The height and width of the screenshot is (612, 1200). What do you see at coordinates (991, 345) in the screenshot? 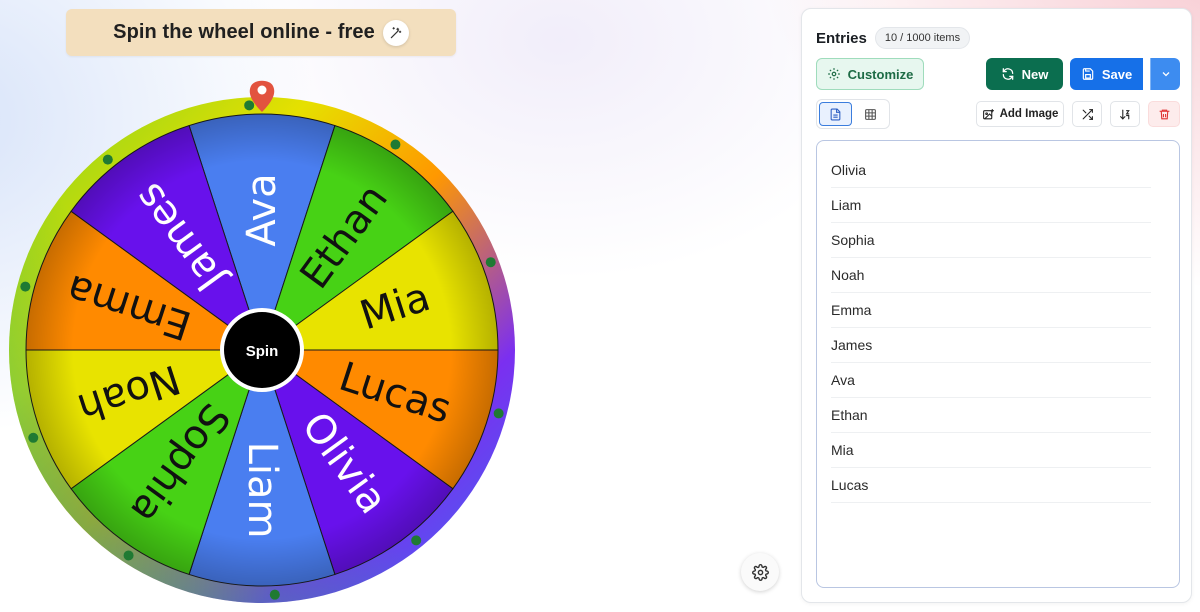
I see `entry-line: James` at bounding box center [991, 345].